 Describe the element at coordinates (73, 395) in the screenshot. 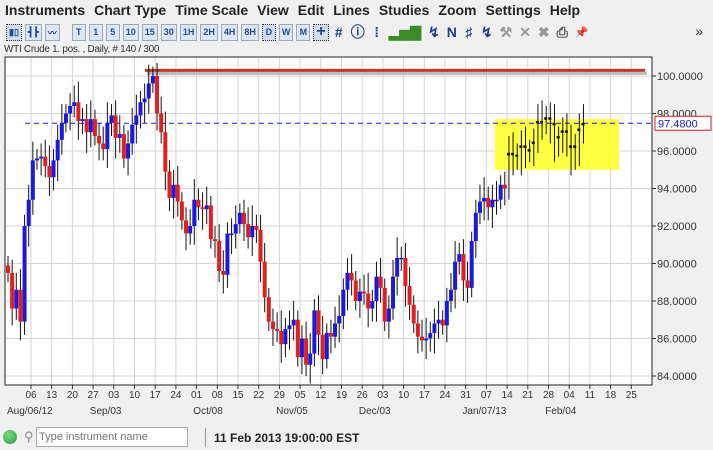

I see `x-tick-label: 20` at that location.